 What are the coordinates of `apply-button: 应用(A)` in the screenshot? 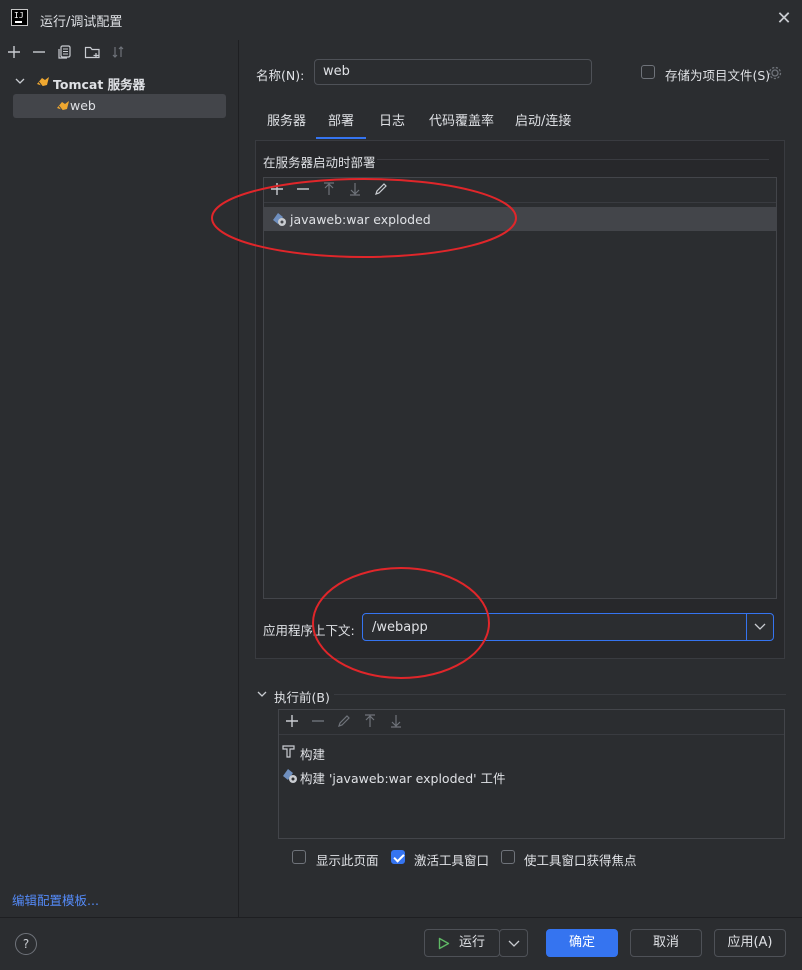 It's located at (750, 943).